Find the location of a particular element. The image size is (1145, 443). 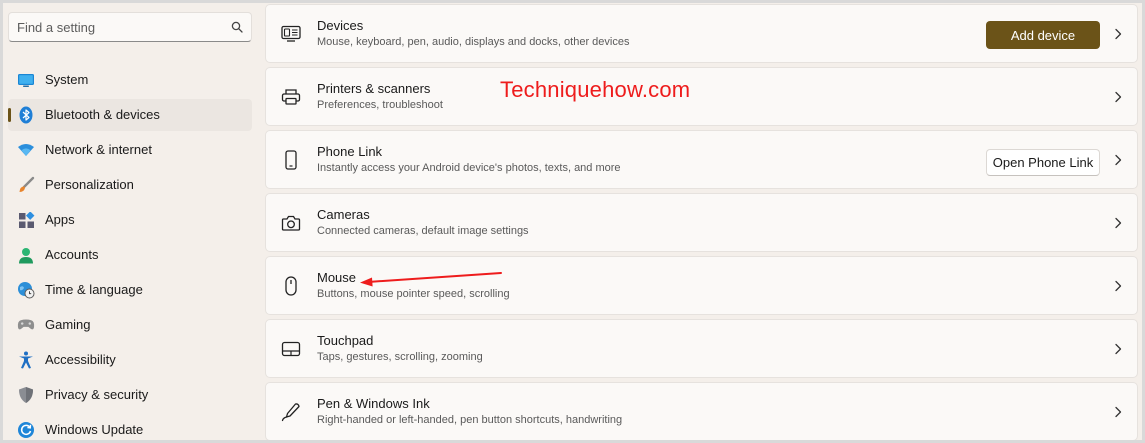

sidebar-item-system: System is located at coordinates (130, 80).